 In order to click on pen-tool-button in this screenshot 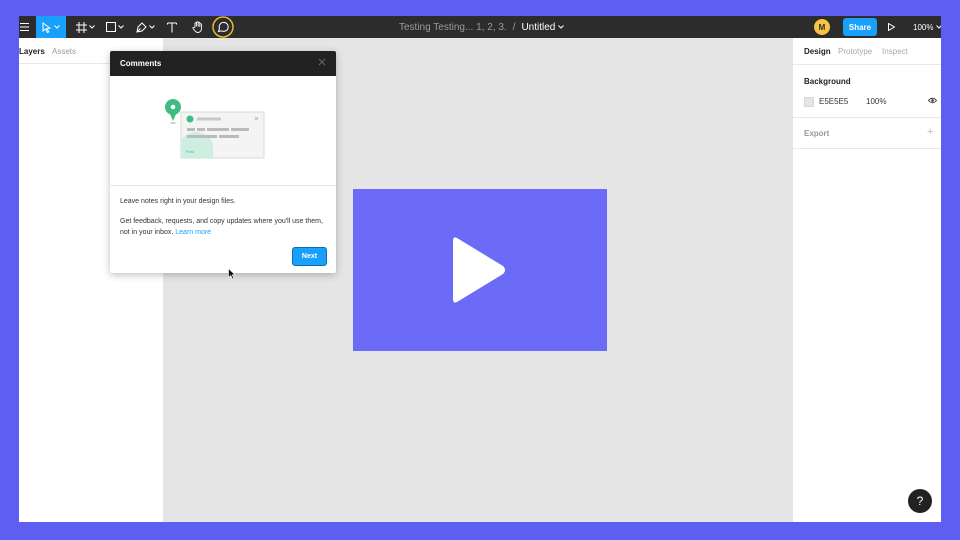, I will do `click(145, 27)`.